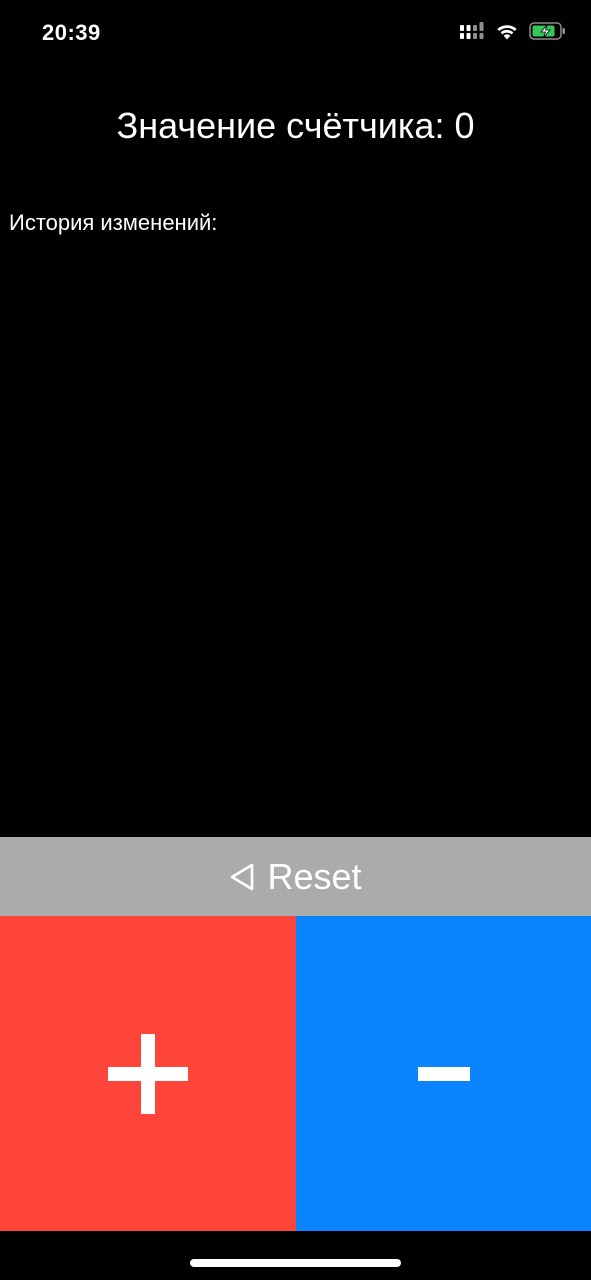  Describe the element at coordinates (71, 32) in the screenshot. I see `status-time: 20:39` at that location.